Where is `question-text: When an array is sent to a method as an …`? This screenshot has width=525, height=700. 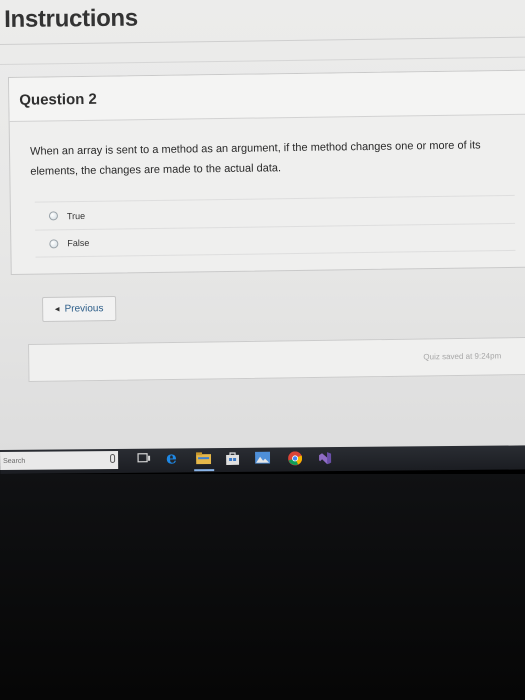
question-text: When an array is sent to a method as an … is located at coordinates (255, 158).